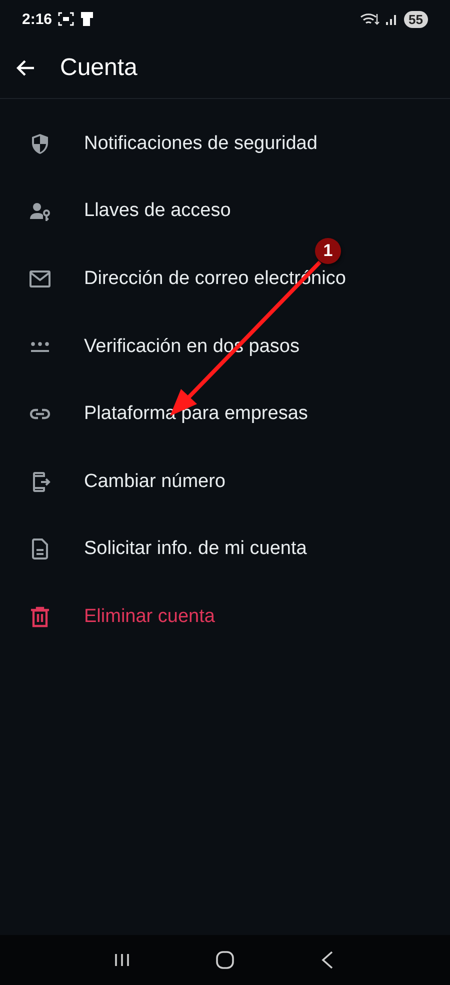  What do you see at coordinates (87, 19) in the screenshot?
I see `phone-icon` at bounding box center [87, 19].